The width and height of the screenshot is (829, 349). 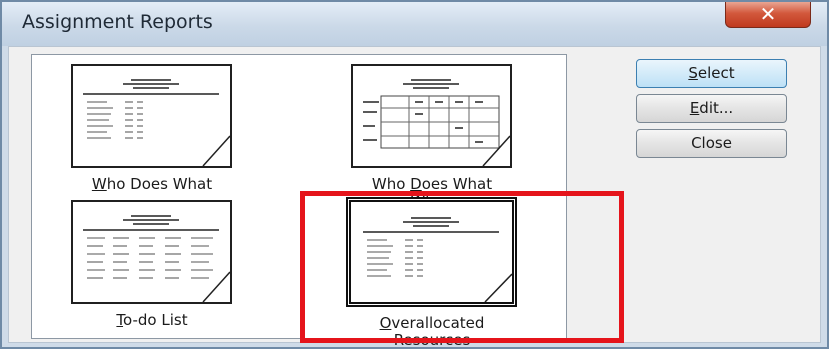 What do you see at coordinates (152, 320) in the screenshot?
I see `report-label: To-do List` at bounding box center [152, 320].